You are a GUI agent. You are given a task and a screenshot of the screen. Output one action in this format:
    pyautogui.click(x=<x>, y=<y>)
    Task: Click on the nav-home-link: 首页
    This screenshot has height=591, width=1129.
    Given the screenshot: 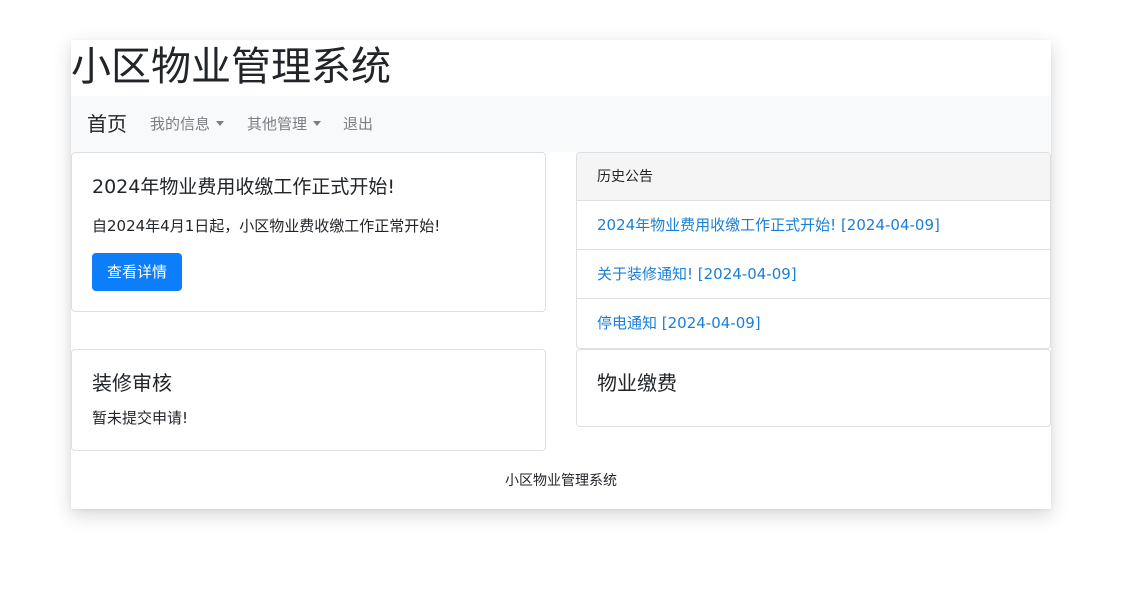 What is the action you would take?
    pyautogui.click(x=107, y=124)
    